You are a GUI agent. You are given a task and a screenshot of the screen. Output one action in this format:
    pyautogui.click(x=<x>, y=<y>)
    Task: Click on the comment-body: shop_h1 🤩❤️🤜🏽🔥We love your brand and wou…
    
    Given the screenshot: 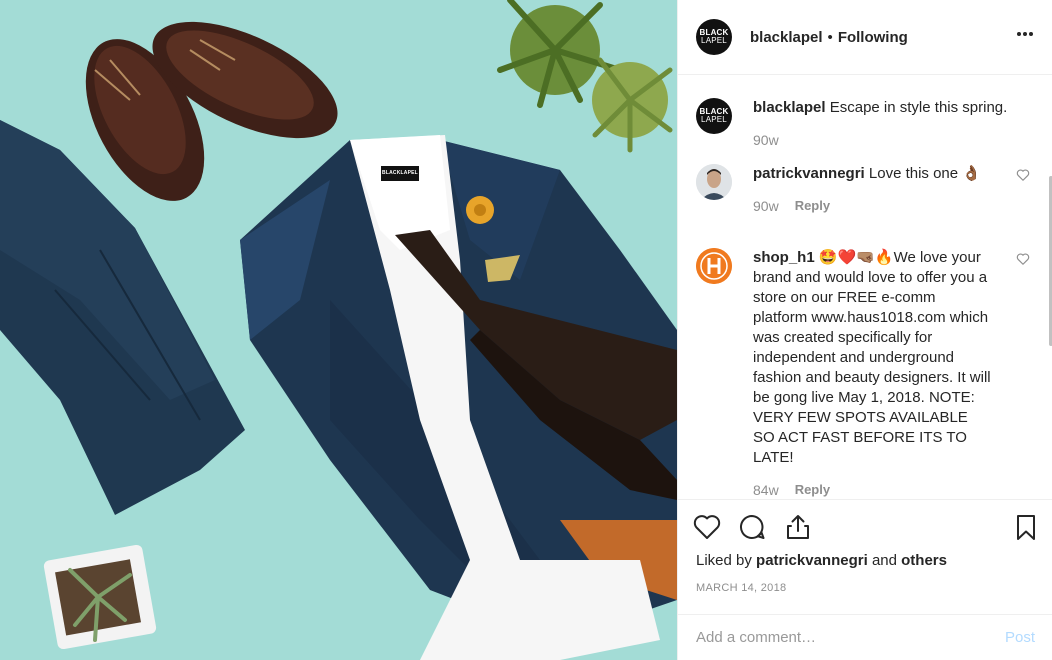 What is the action you would take?
    pyautogui.click(x=873, y=373)
    